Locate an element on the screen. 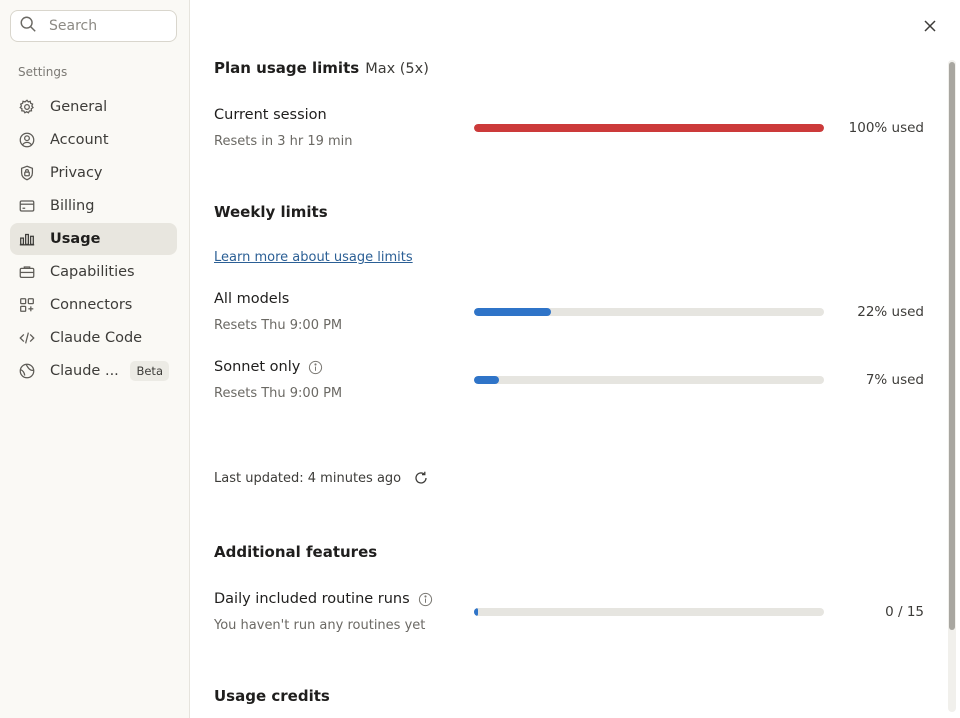  sidebar-item-label: Capabilities is located at coordinates (92, 272).